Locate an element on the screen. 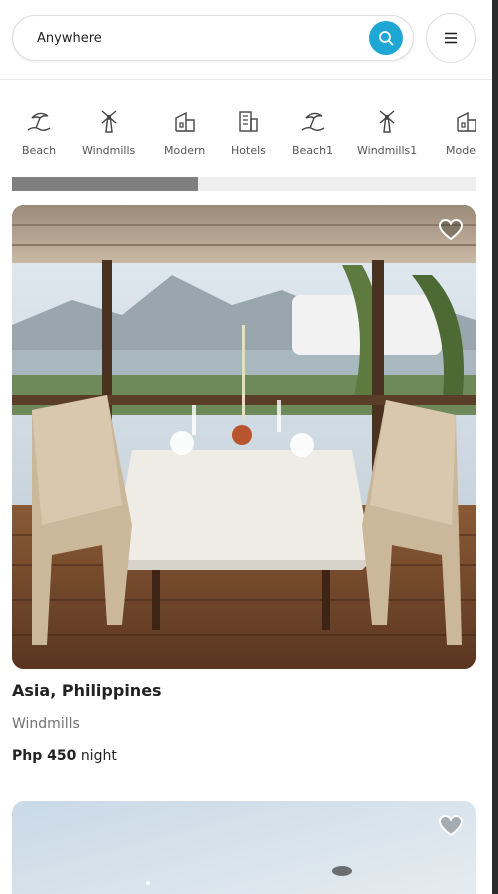  listing-location: Asia, Philippines is located at coordinates (87, 690).